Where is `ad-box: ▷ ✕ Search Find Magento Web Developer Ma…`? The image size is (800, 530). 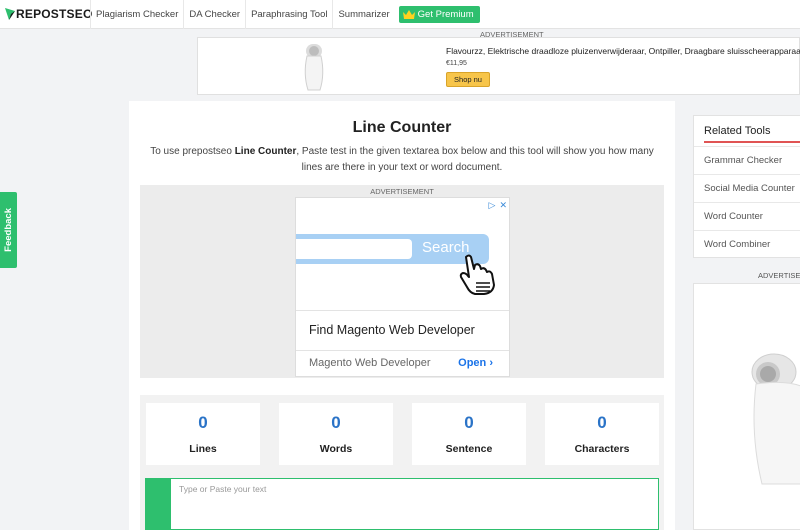
ad-box: ▷ ✕ Search Find Magento Web Developer Ma… is located at coordinates (402, 287).